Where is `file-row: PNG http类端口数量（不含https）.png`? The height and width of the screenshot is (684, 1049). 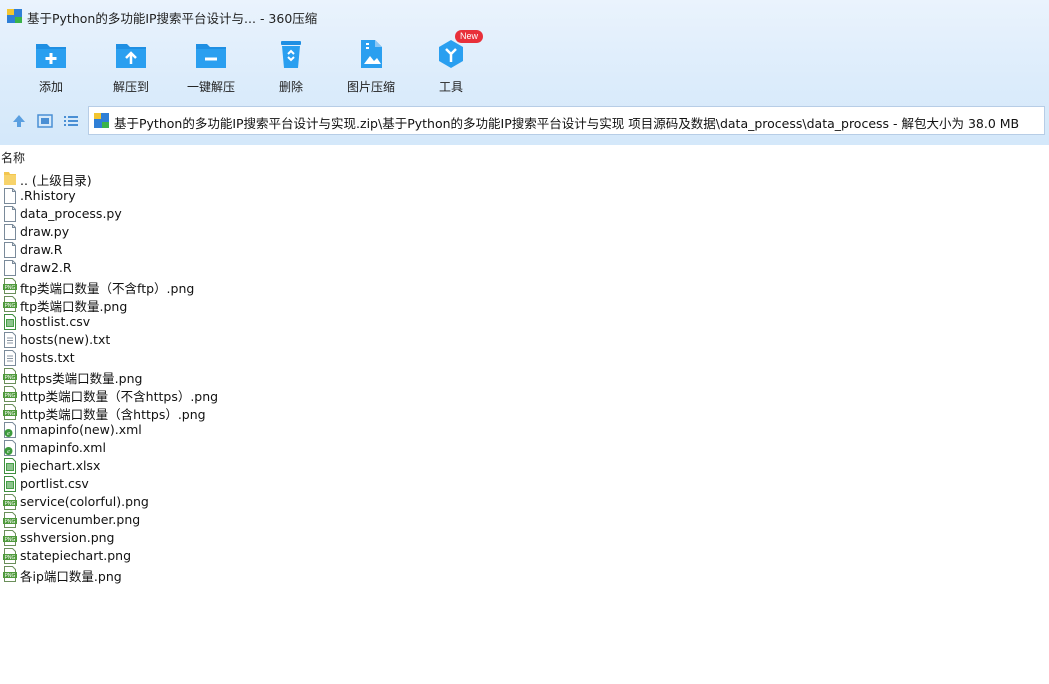 file-row: PNG http类端口数量（不含https）.png is located at coordinates (200, 394).